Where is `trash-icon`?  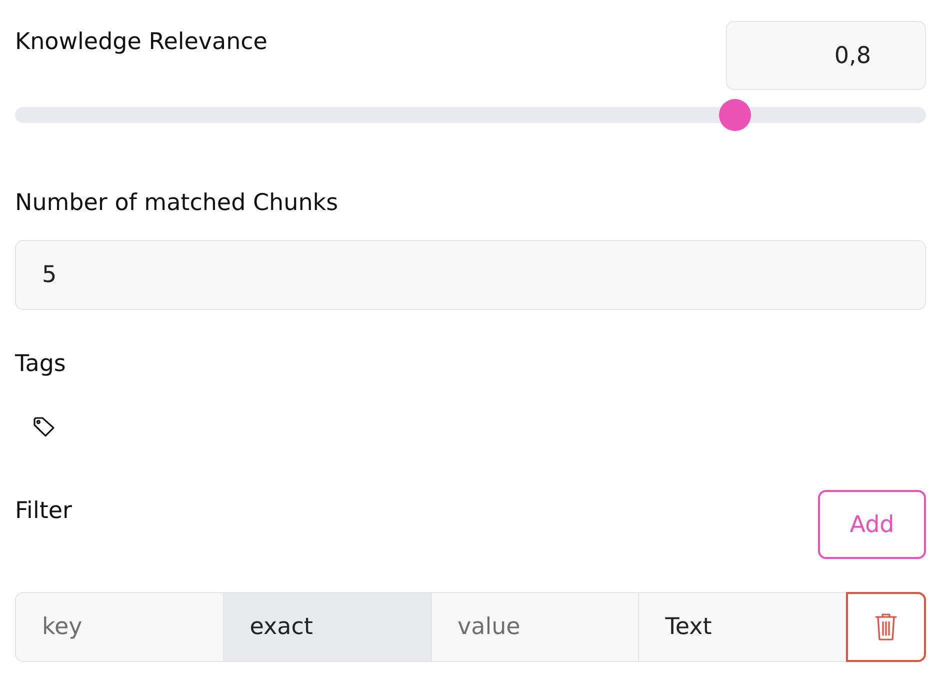
trash-icon is located at coordinates (886, 627).